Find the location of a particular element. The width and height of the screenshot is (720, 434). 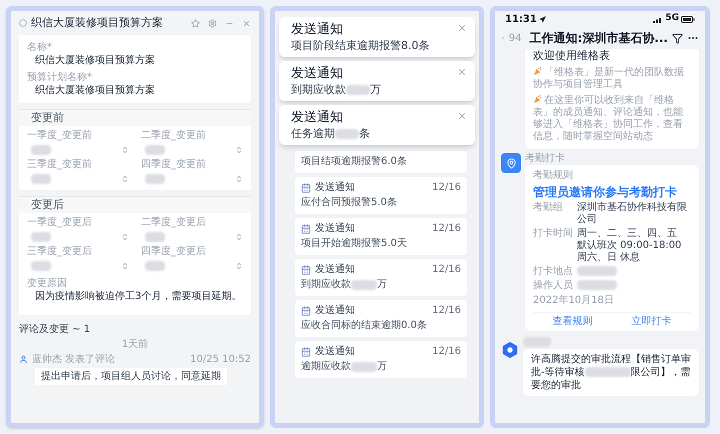

message-title: 欢迎使用维格表 is located at coordinates (572, 56).